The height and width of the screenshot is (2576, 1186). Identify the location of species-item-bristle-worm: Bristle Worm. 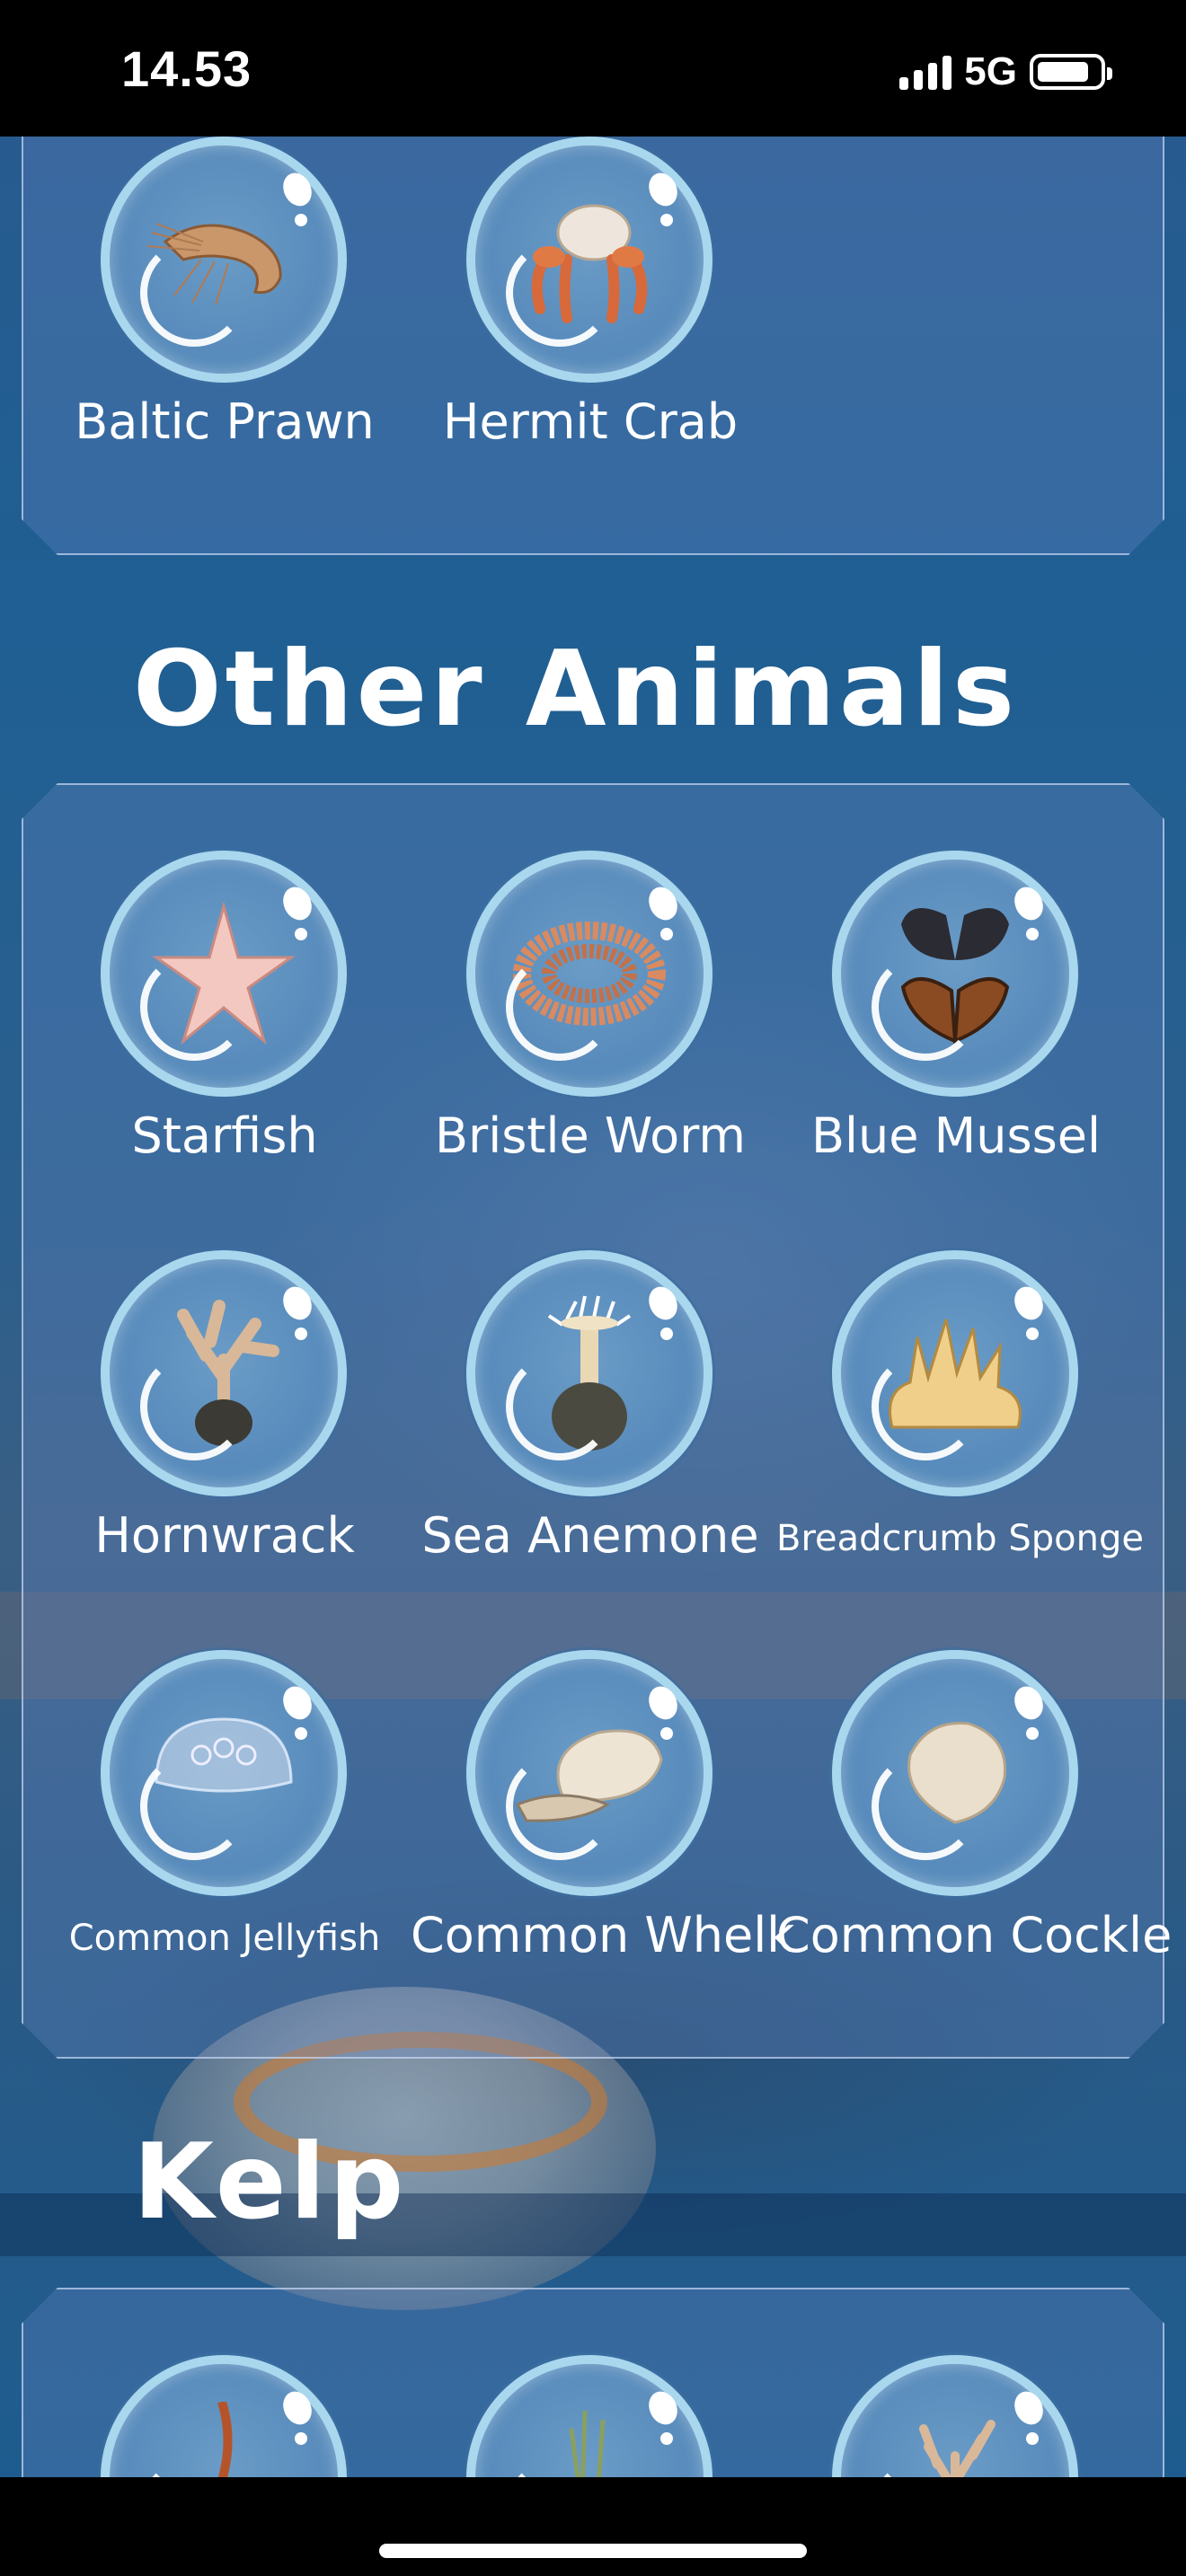
(590, 1021).